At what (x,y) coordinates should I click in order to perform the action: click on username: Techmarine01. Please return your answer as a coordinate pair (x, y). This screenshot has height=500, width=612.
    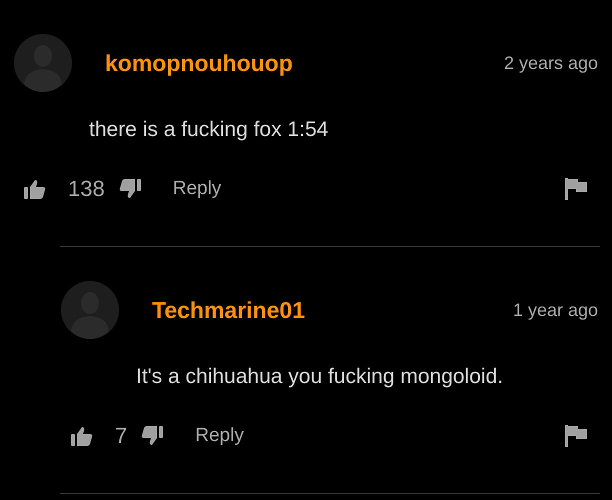
    Looking at the image, I should click on (228, 310).